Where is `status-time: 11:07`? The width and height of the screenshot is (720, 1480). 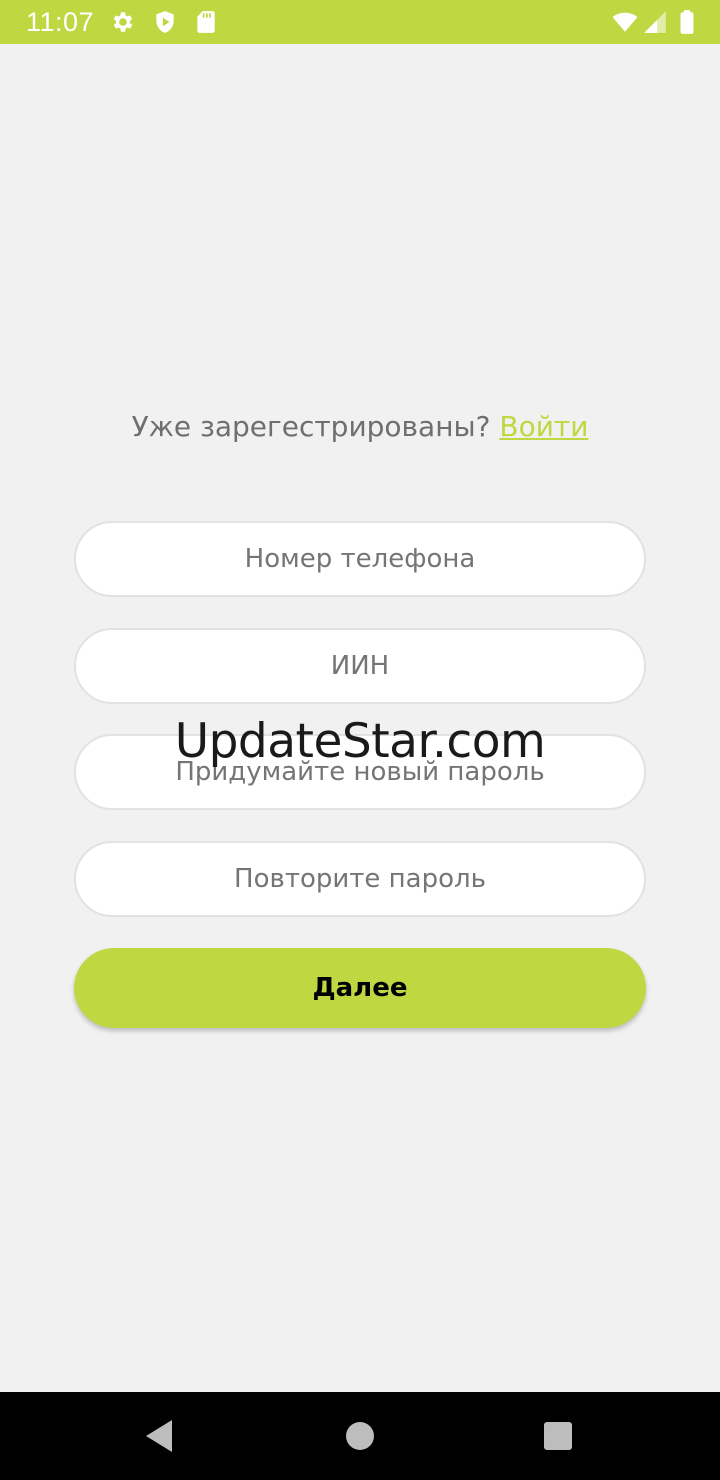
status-time: 11:07 is located at coordinates (60, 22).